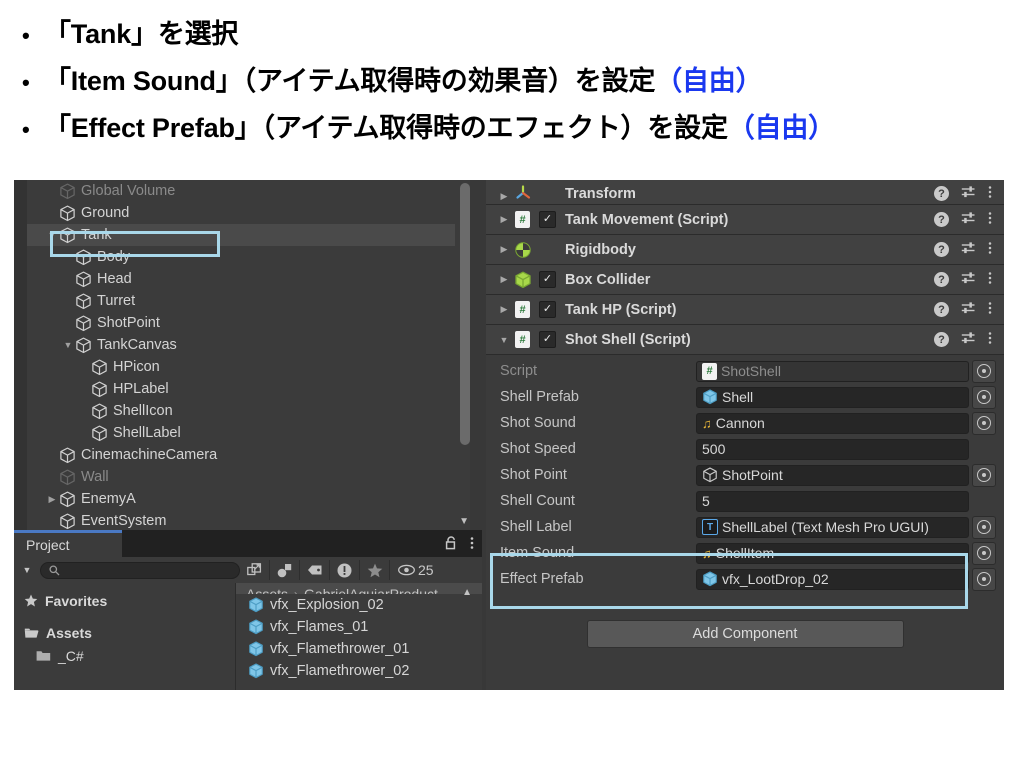 This screenshot has height=768, width=1024. I want to click on hierarchy-item-shotpoint: ShotPoint, so click(241, 323).